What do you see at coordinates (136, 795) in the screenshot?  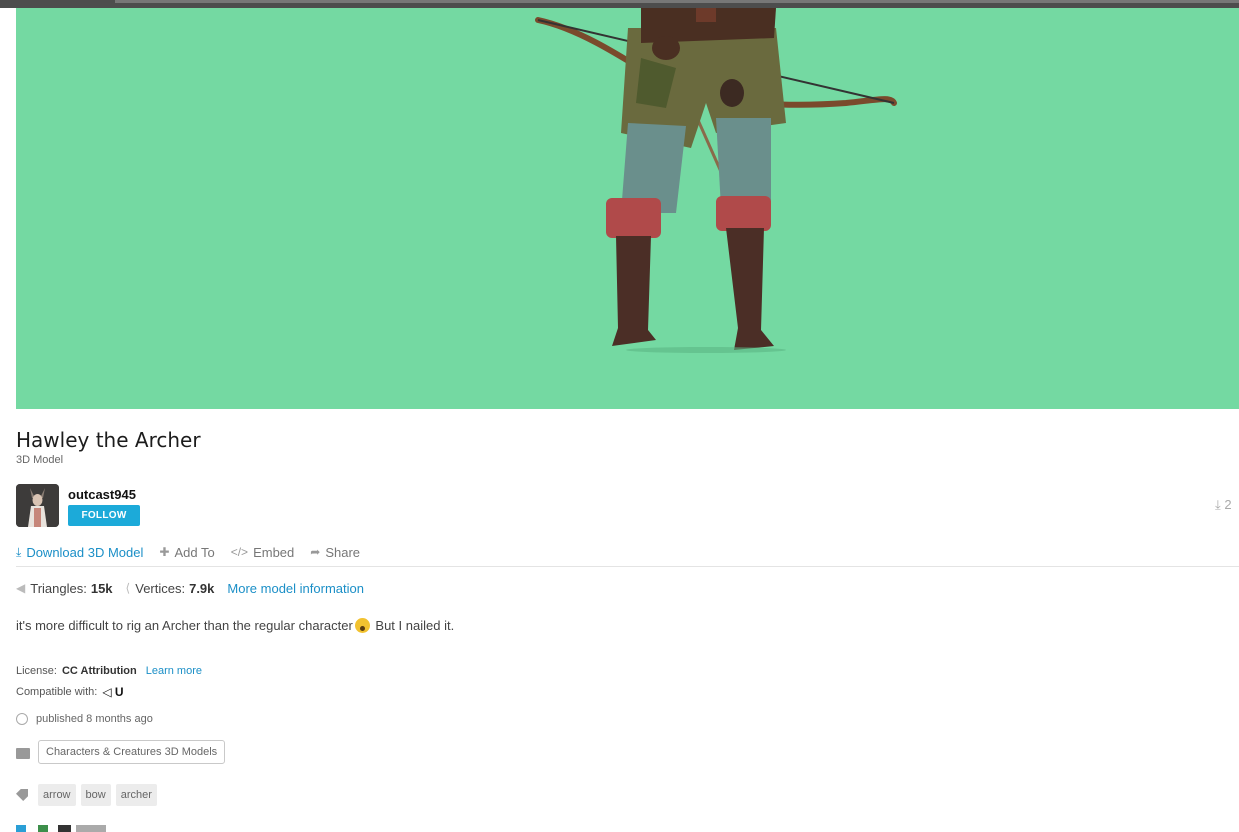 I see `tag-chip: archer` at bounding box center [136, 795].